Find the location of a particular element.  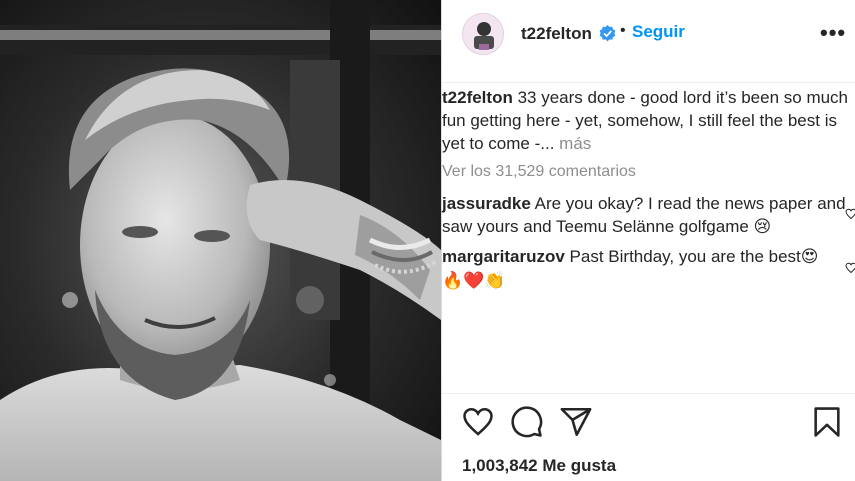

avatar-illustration is located at coordinates (483, 34).